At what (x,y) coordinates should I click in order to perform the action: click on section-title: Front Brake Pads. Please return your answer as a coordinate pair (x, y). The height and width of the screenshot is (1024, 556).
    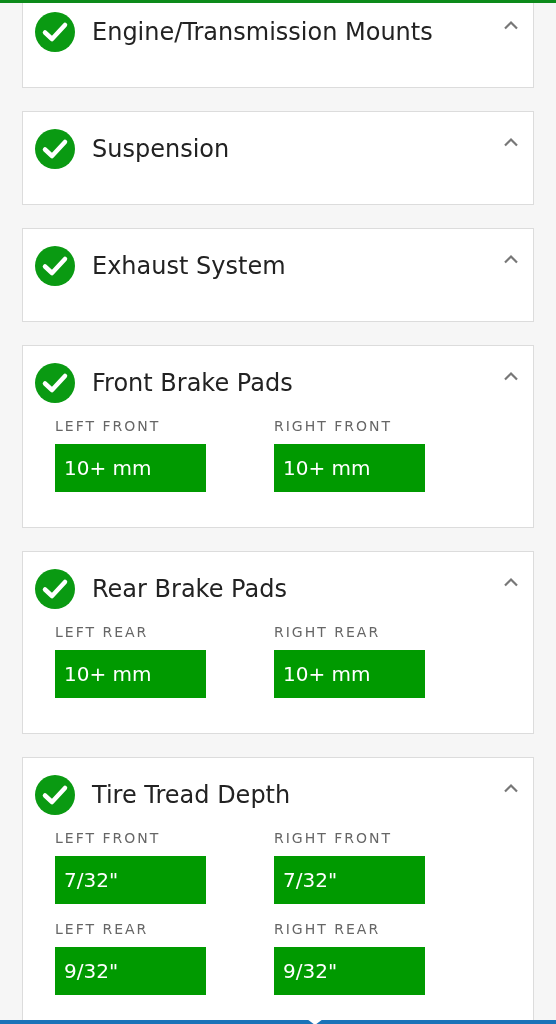
    Looking at the image, I should click on (193, 383).